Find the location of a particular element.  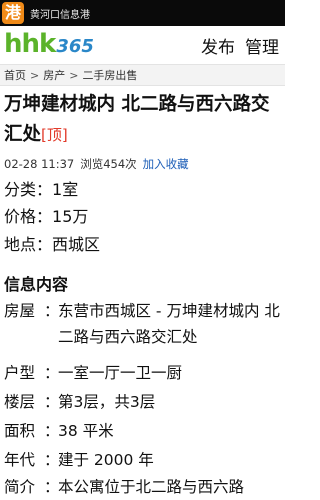

breadcrumb-second-hand-sale: 二手房出售 is located at coordinates (109, 75).